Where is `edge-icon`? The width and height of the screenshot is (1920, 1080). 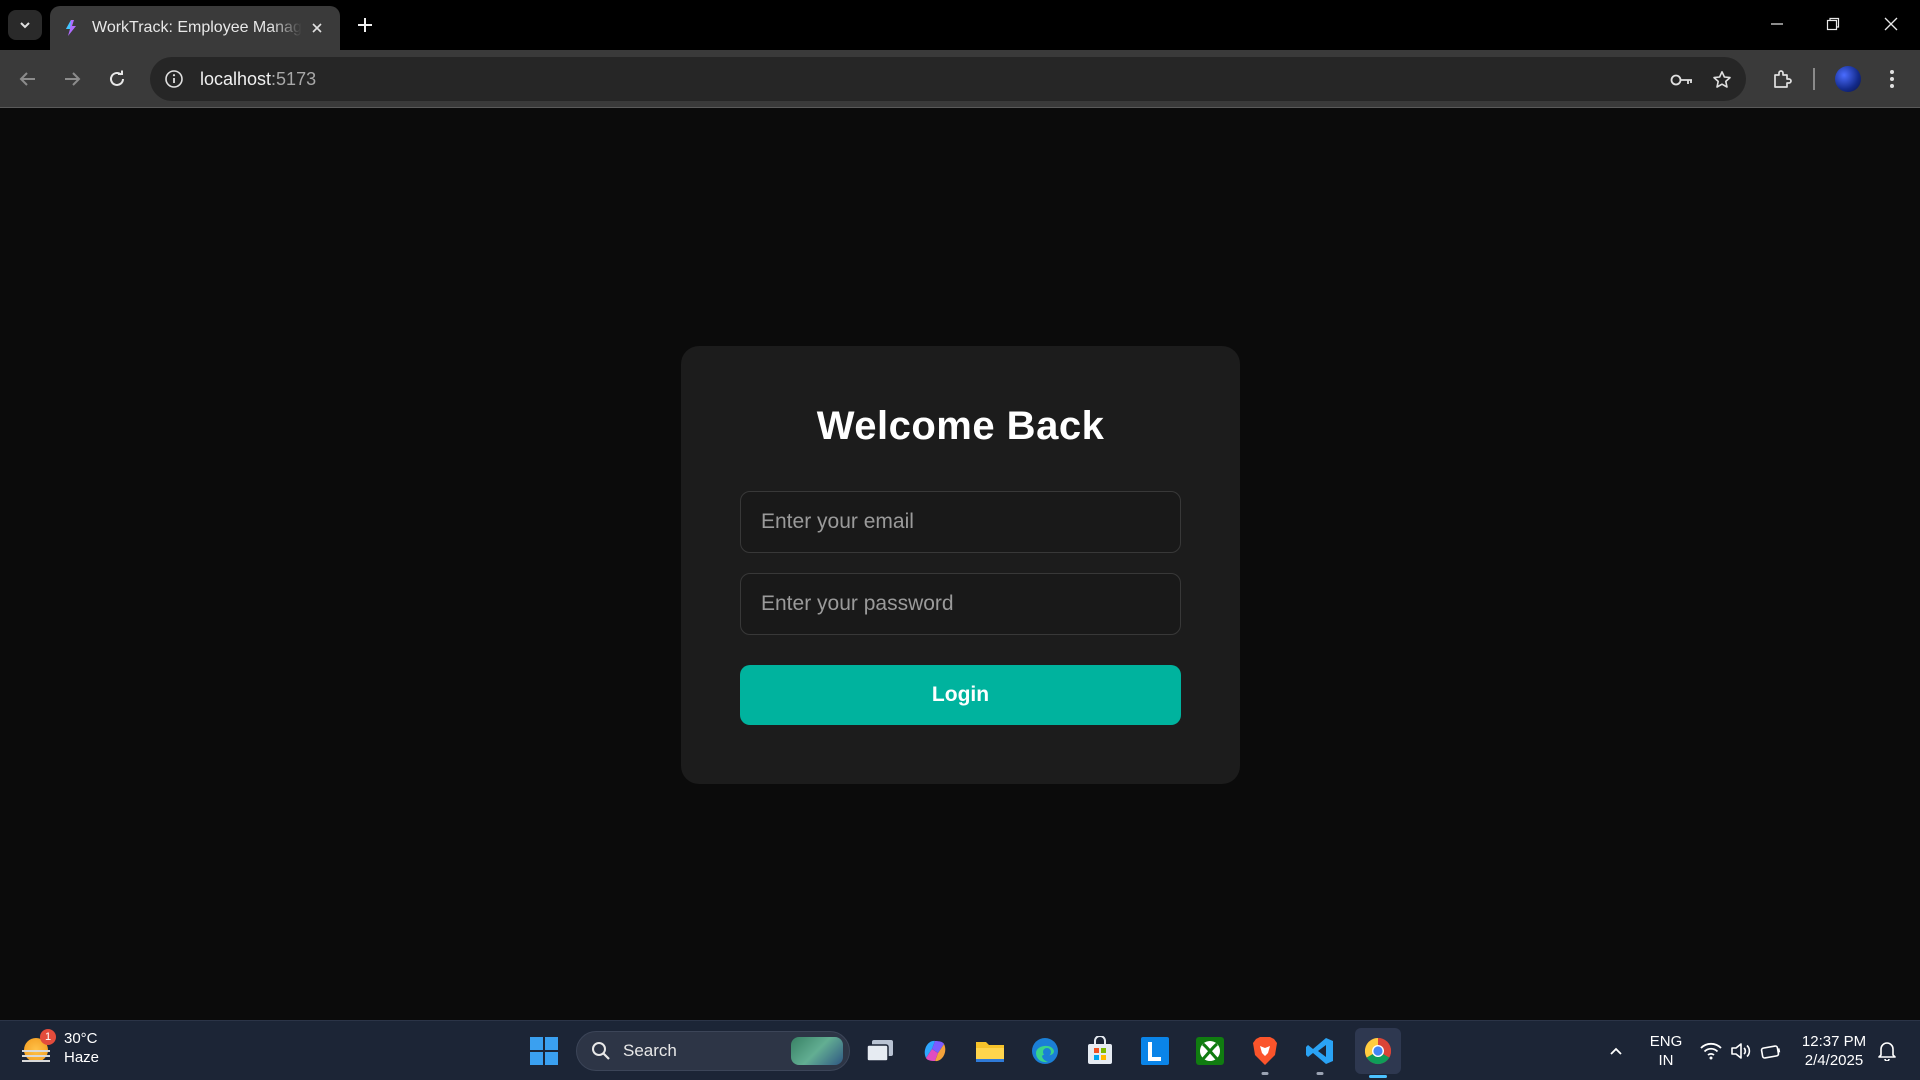
edge-icon is located at coordinates (1045, 1051).